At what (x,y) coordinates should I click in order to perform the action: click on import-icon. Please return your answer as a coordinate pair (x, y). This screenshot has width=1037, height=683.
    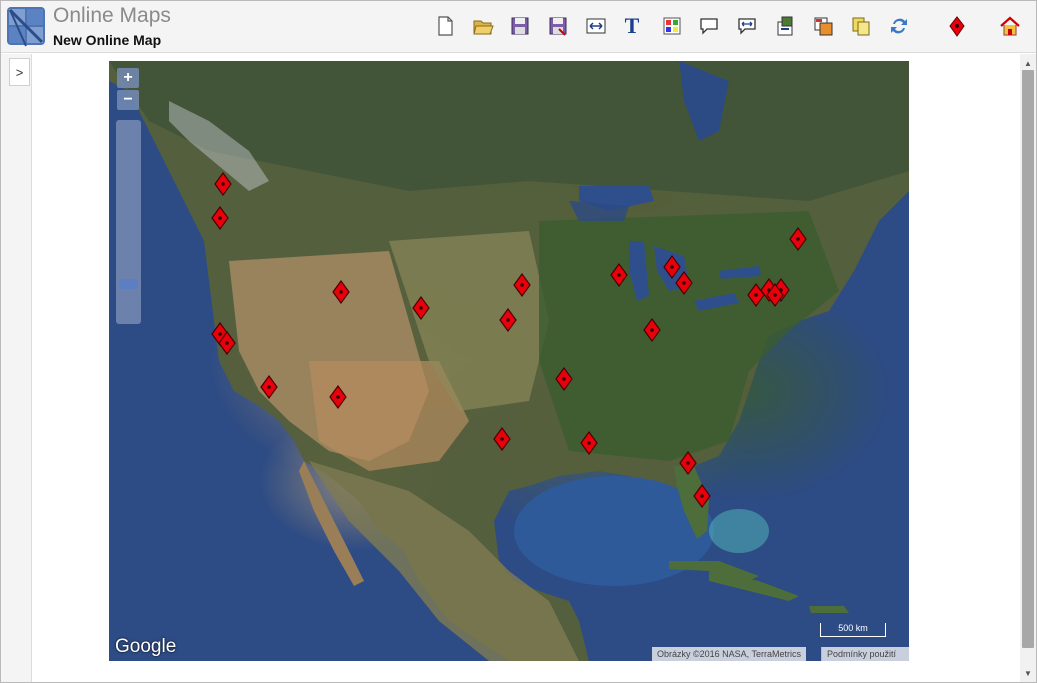
    Looking at the image, I should click on (823, 26).